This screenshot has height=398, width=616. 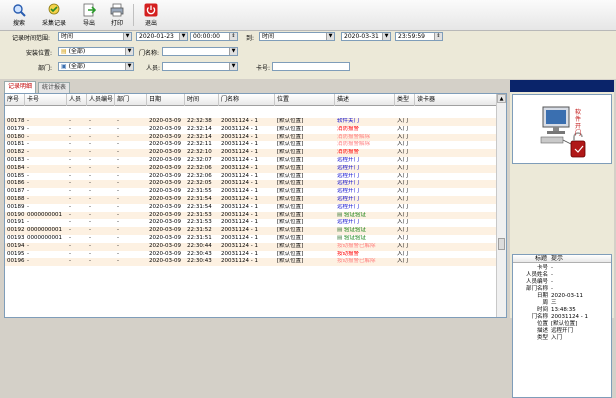 What do you see at coordinates (89, 15) in the screenshot?
I see `export-button: 导出` at bounding box center [89, 15].